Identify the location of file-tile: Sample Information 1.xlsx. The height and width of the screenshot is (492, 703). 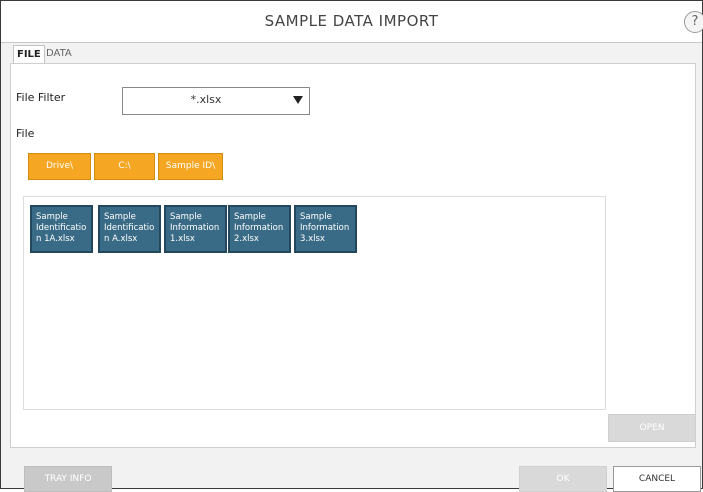
(195, 229).